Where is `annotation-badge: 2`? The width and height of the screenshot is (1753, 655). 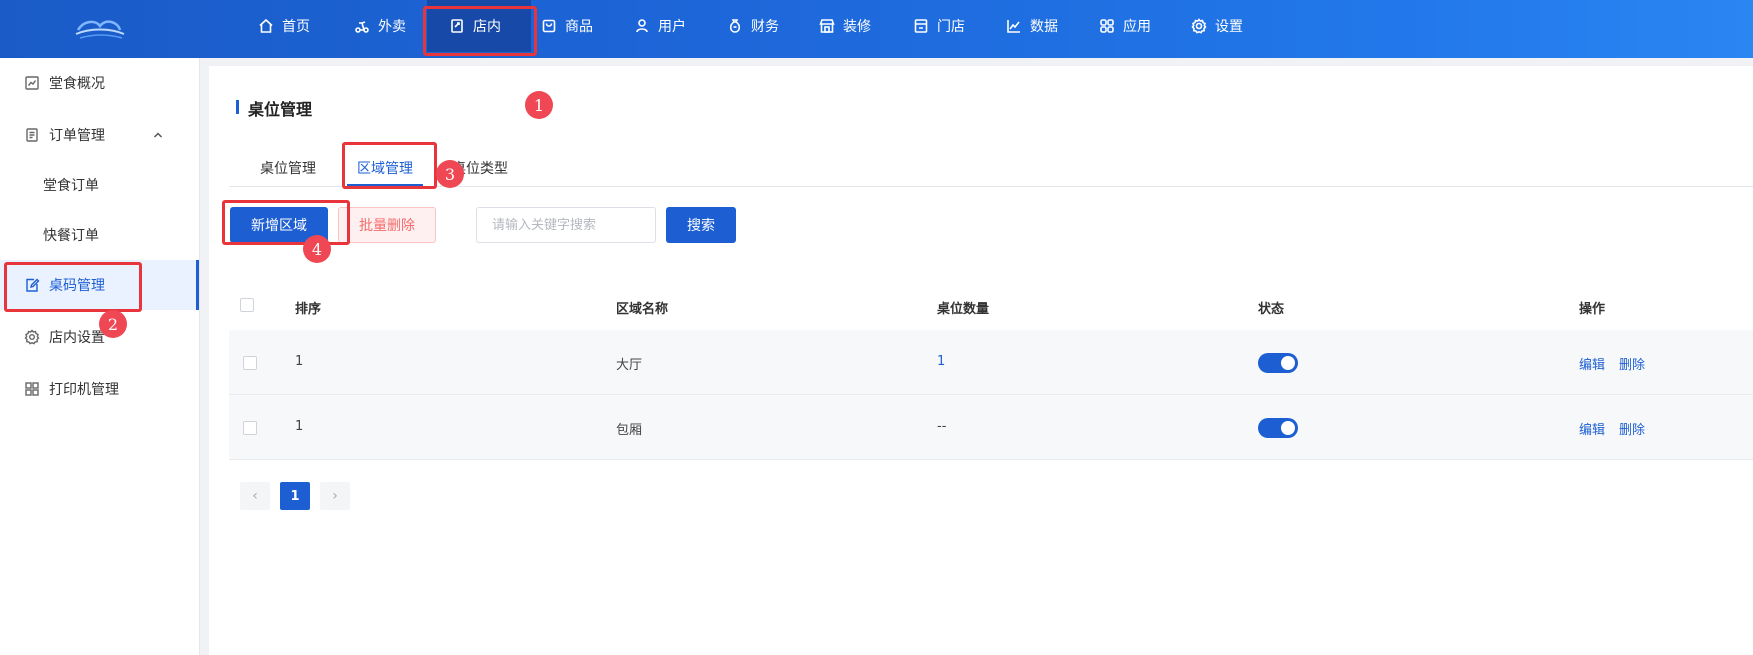 annotation-badge: 2 is located at coordinates (113, 324).